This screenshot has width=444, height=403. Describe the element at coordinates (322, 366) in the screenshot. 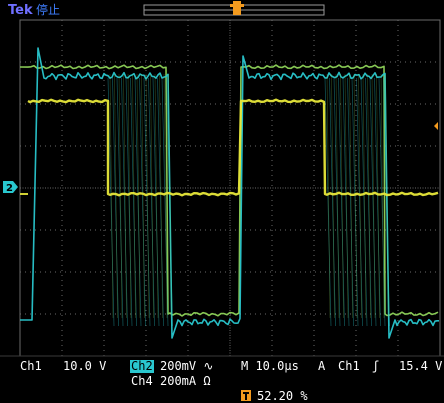

I see `trigger-mode-label: A` at that location.